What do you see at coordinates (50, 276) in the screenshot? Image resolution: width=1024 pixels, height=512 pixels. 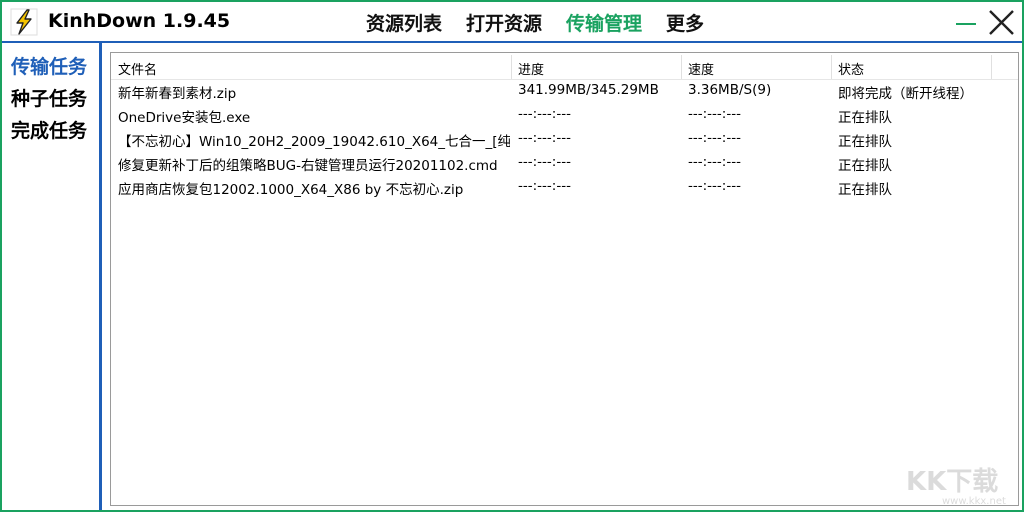 I see `sidebar: 传输任务 种子任务 完成任务` at bounding box center [50, 276].